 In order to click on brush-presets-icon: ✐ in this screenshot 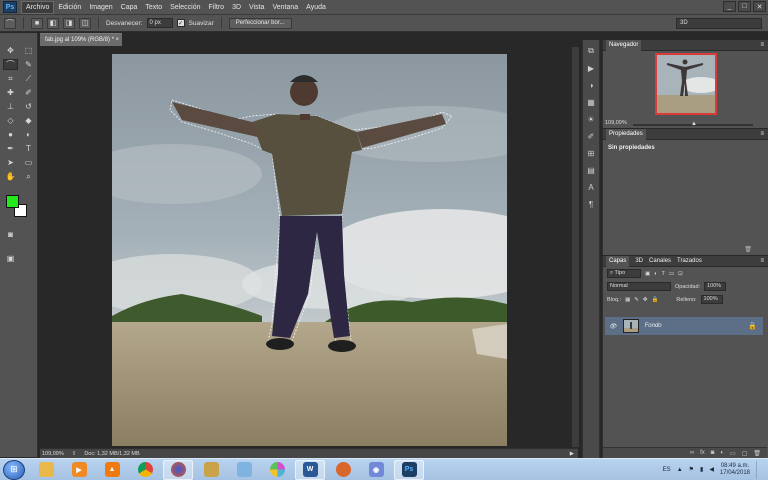, I will do `click(591, 136)`.